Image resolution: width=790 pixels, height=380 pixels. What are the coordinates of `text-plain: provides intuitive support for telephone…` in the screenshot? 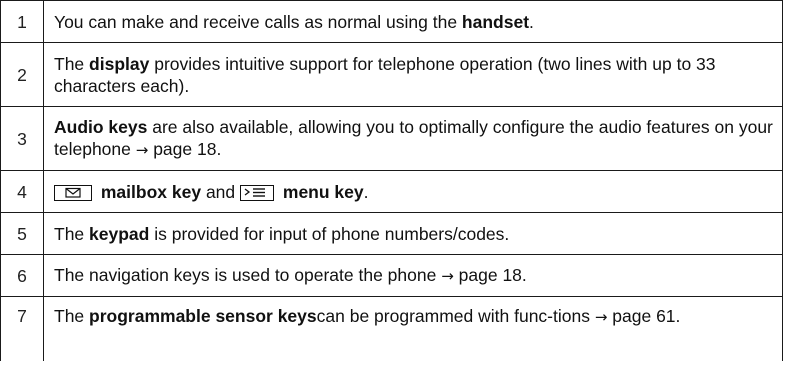 It's located at (385, 74).